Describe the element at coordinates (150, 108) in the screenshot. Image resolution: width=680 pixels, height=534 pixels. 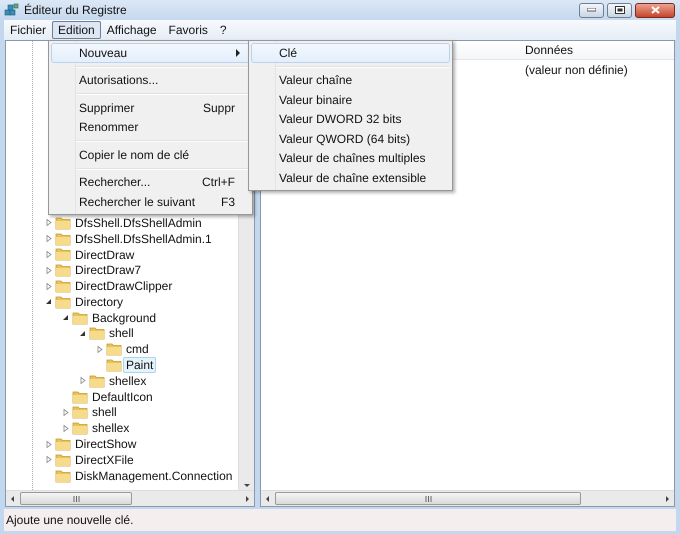
I see `menu-item: Supprimer Suppr` at that location.